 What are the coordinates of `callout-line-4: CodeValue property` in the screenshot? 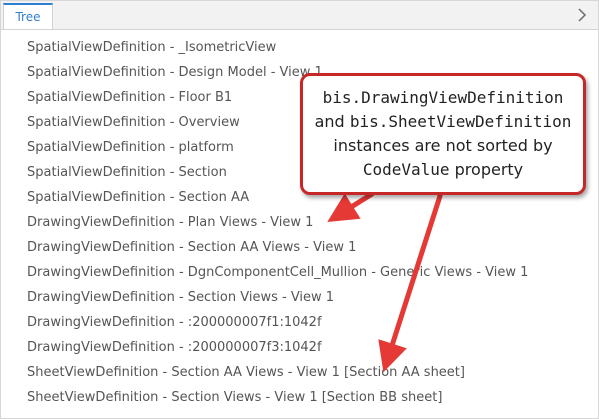 It's located at (443, 170).